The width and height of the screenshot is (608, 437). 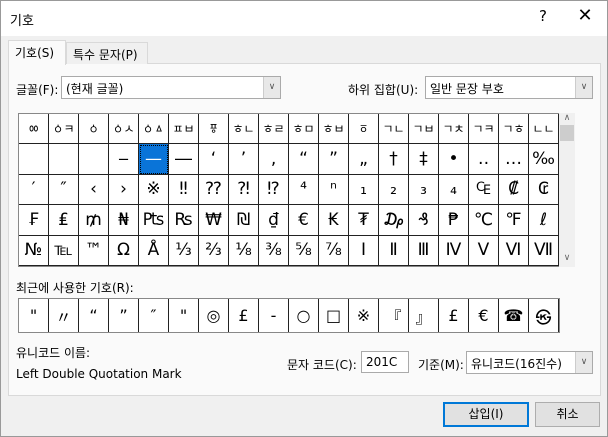 What do you see at coordinates (514, 250) in the screenshot?
I see `symbol-cell: Ⅵ` at bounding box center [514, 250].